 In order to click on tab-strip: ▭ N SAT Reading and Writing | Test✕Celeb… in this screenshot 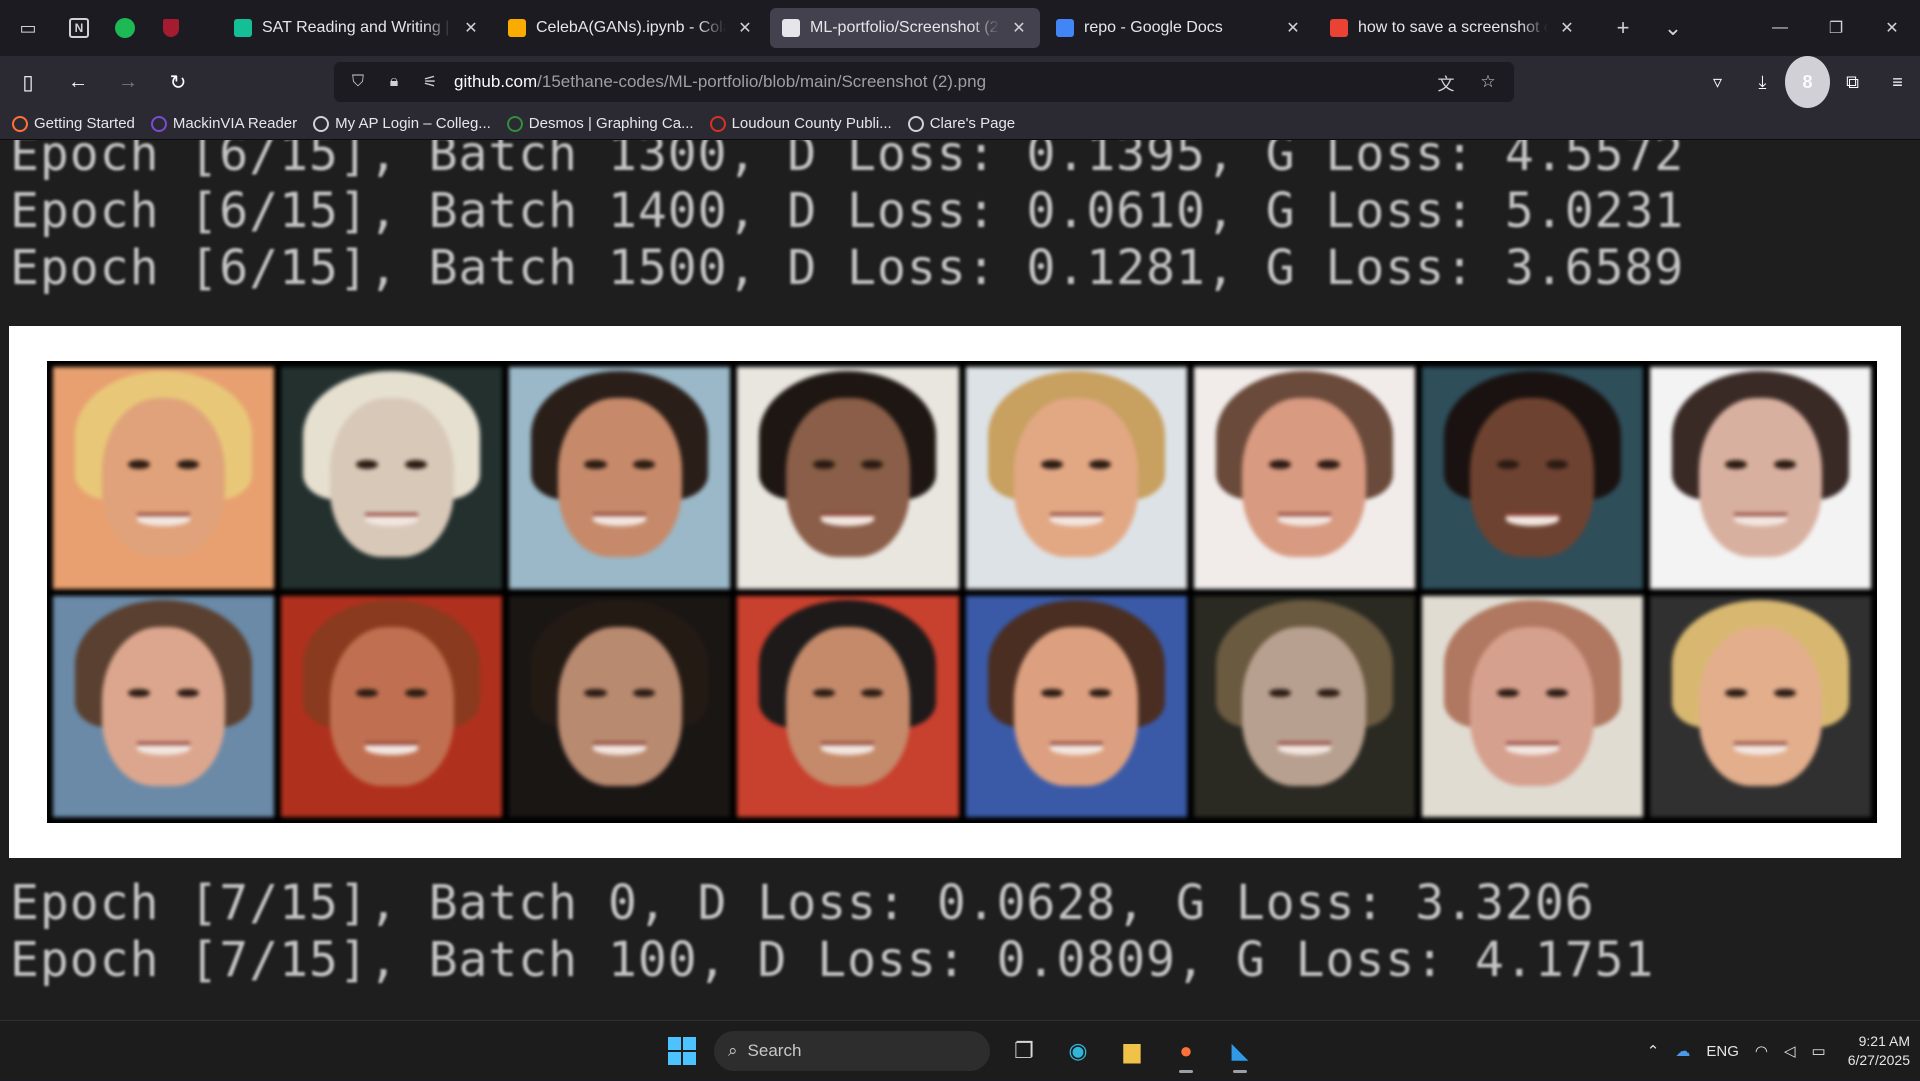, I will do `click(960, 28)`.